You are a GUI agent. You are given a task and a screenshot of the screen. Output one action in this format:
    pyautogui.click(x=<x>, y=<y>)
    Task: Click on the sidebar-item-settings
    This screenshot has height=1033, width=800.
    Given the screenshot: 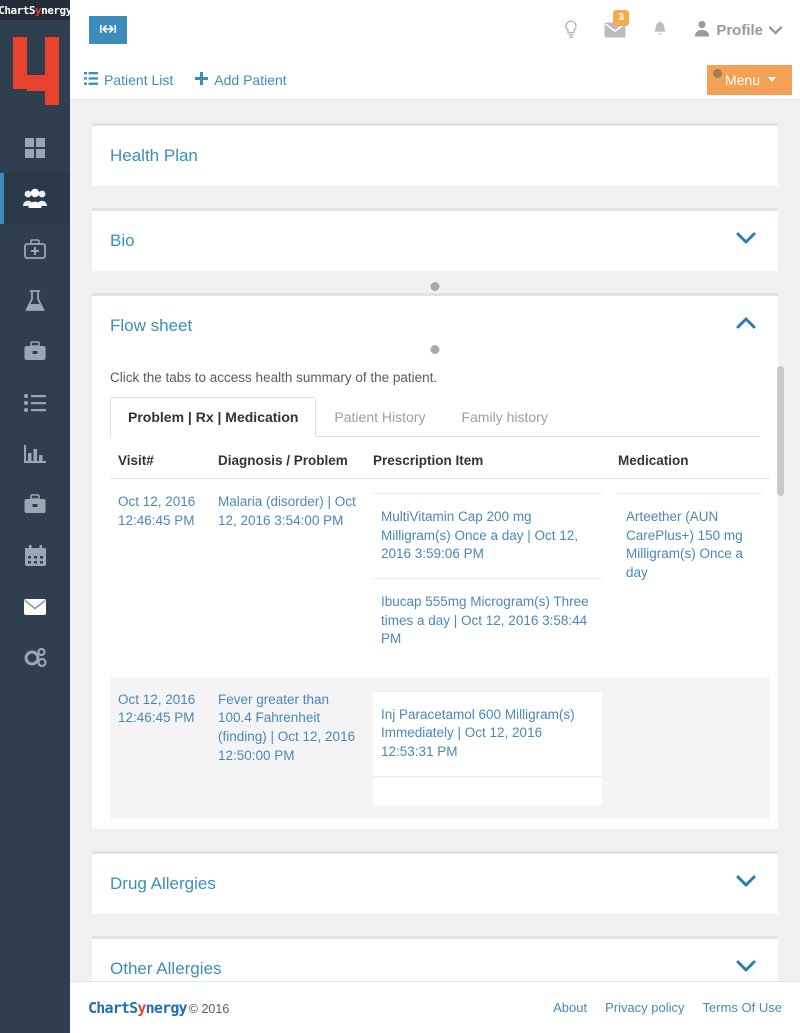 What is the action you would take?
    pyautogui.click(x=35, y=657)
    